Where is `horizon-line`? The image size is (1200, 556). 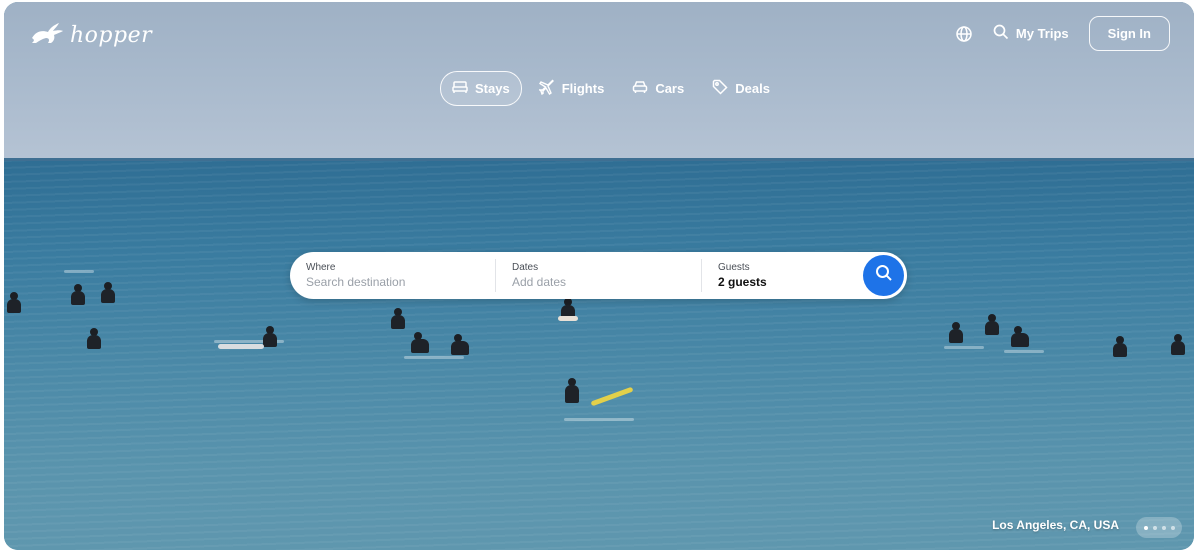 horizon-line is located at coordinates (599, 159).